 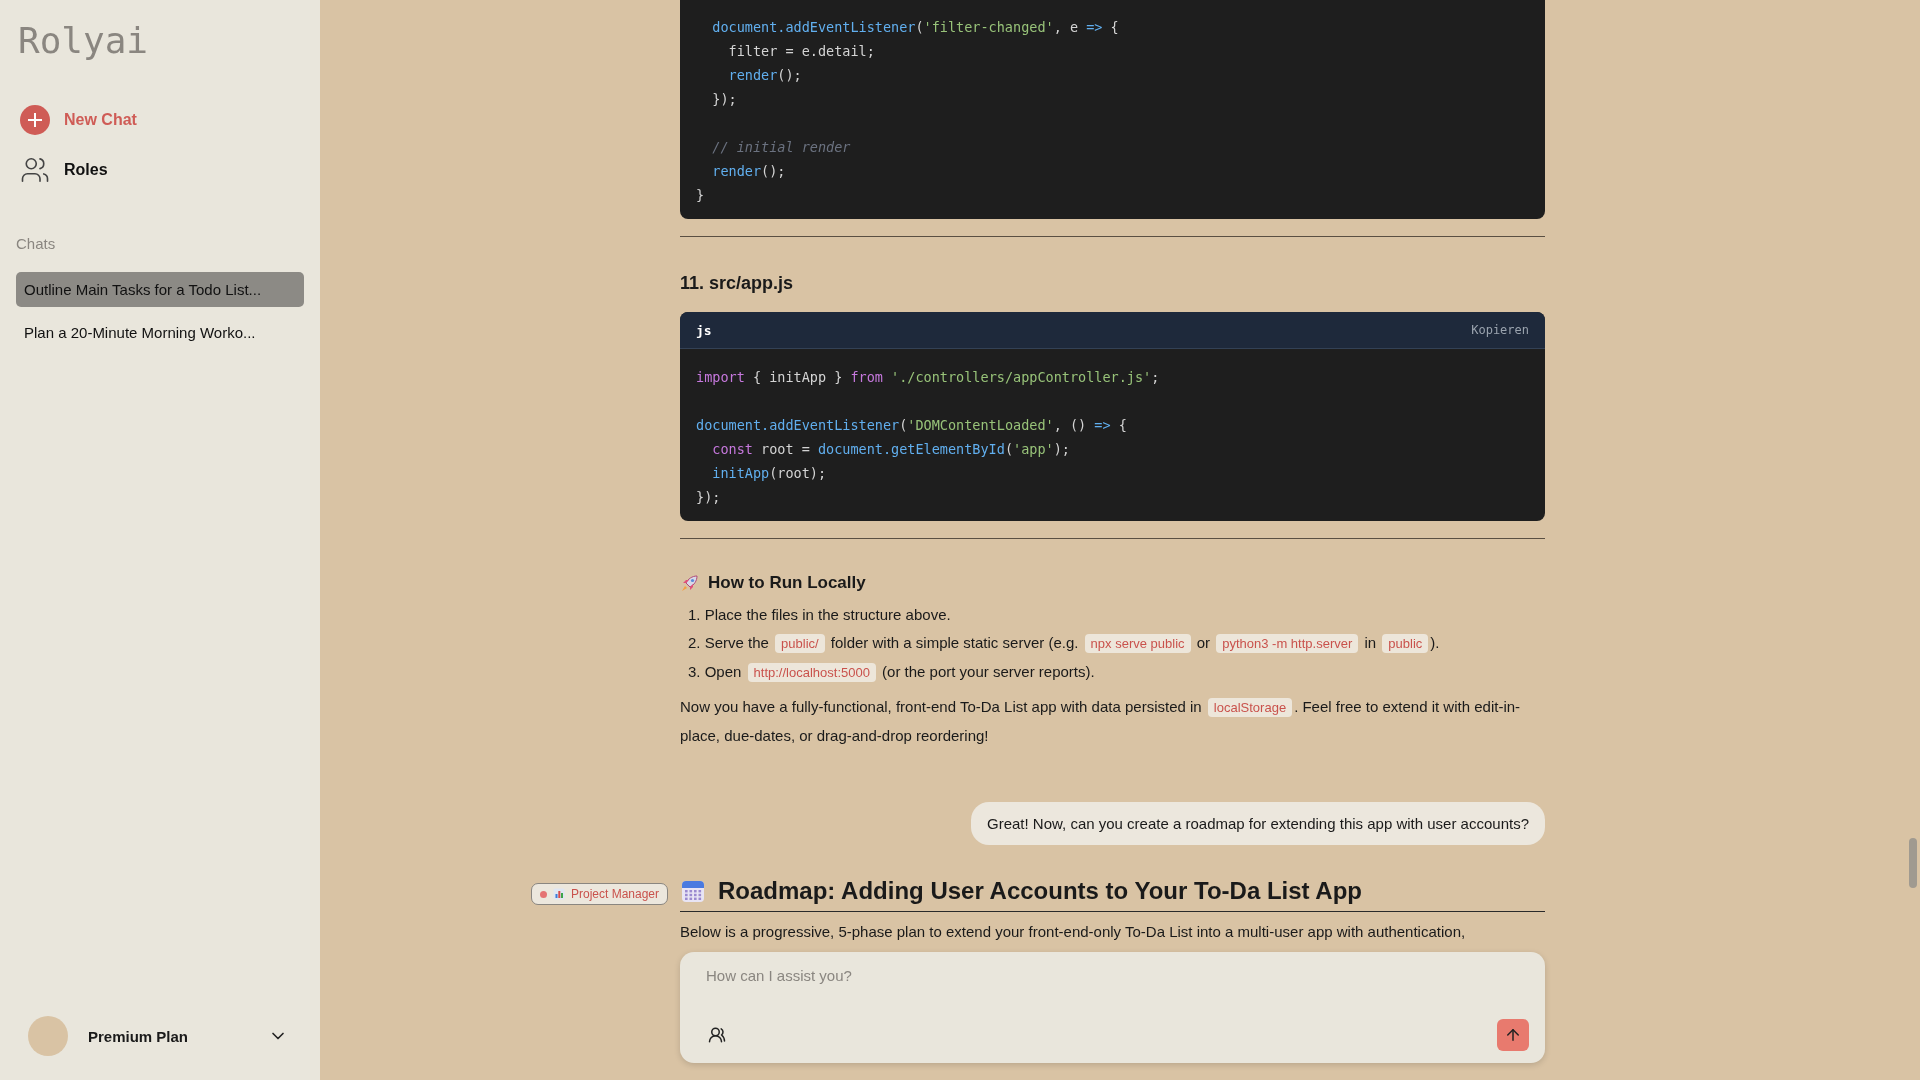 What do you see at coordinates (891, 449) in the screenshot?
I see `code-line: const root = document.getElementById('app');` at bounding box center [891, 449].